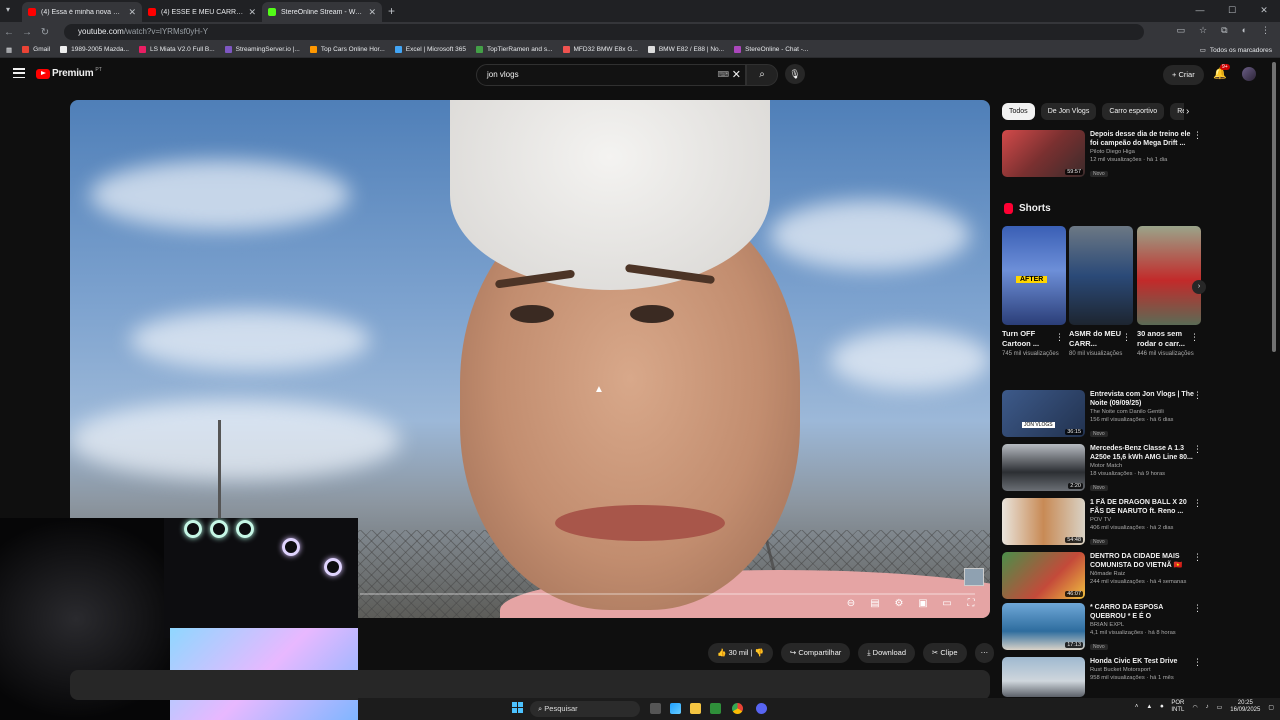 The image size is (1280, 720). Describe the element at coordinates (430, 49) in the screenshot. I see `bookmark-item: Excel | Microsoft 365` at that location.